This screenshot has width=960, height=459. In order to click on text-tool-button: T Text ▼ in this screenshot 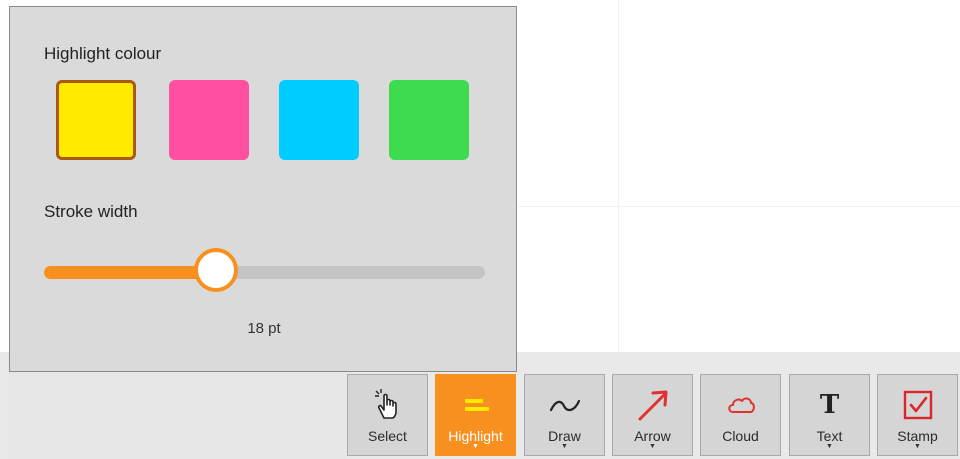, I will do `click(829, 415)`.